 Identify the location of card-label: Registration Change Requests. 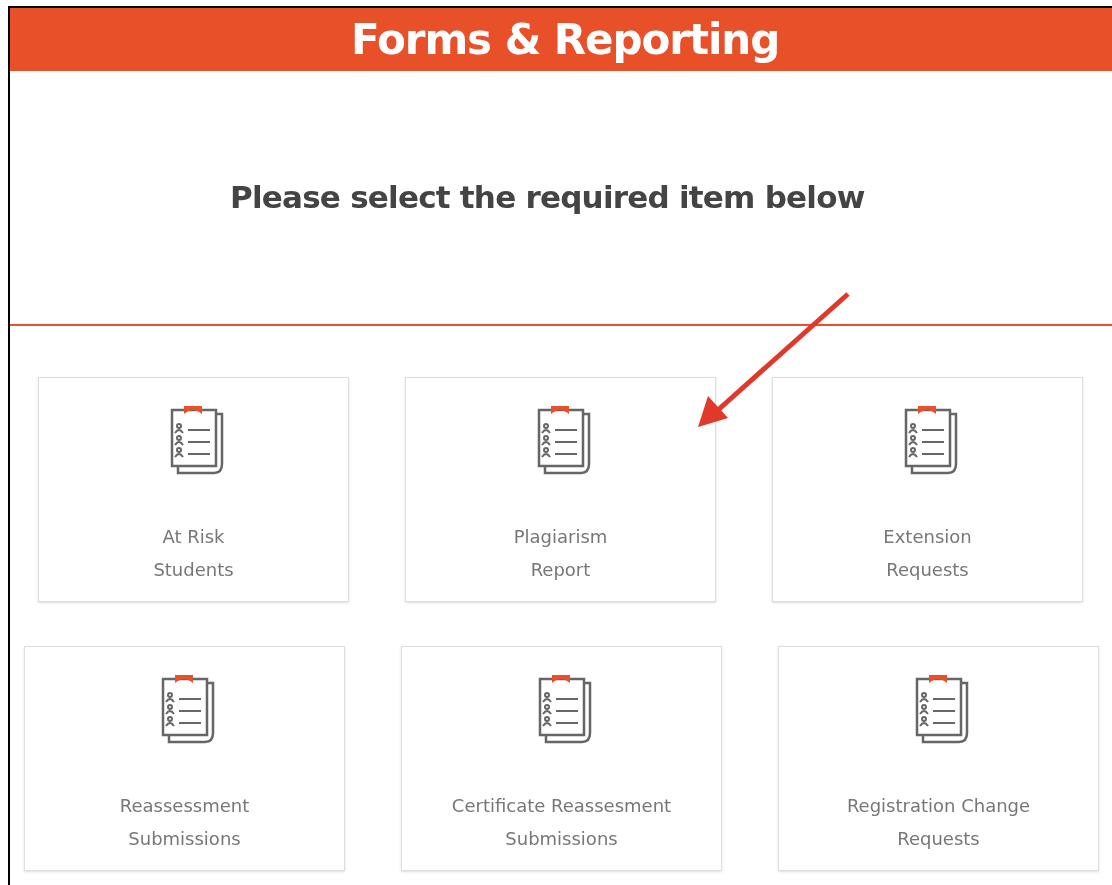
(938, 822).